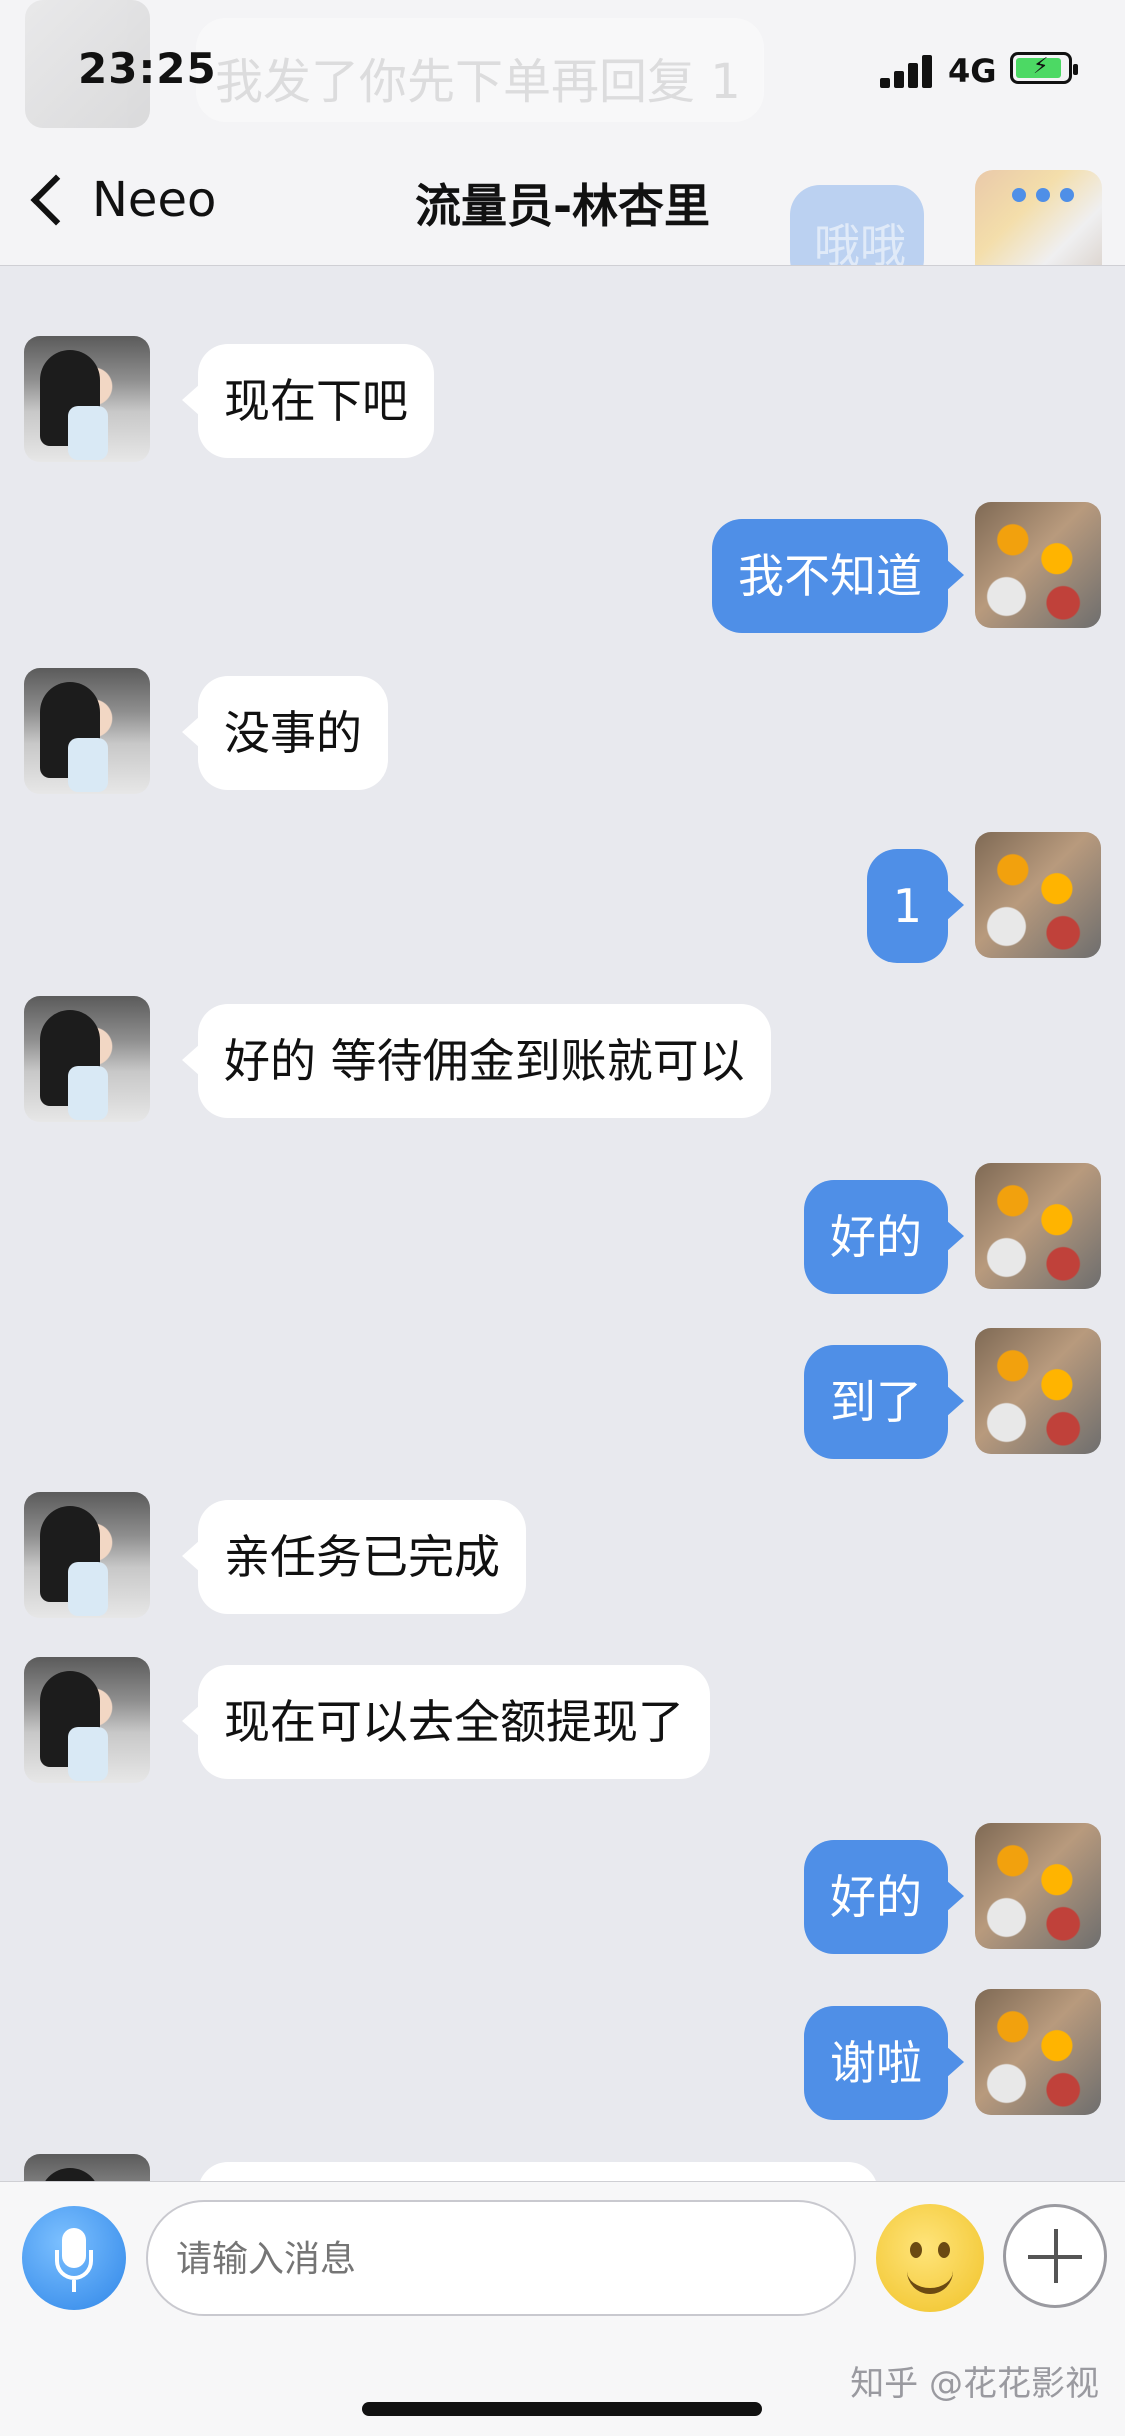 Image resolution: width=1125 pixels, height=2436 pixels. Describe the element at coordinates (478, 82) in the screenshot. I see `incoming-message-text: 我发了你先下单再回复 1` at that location.